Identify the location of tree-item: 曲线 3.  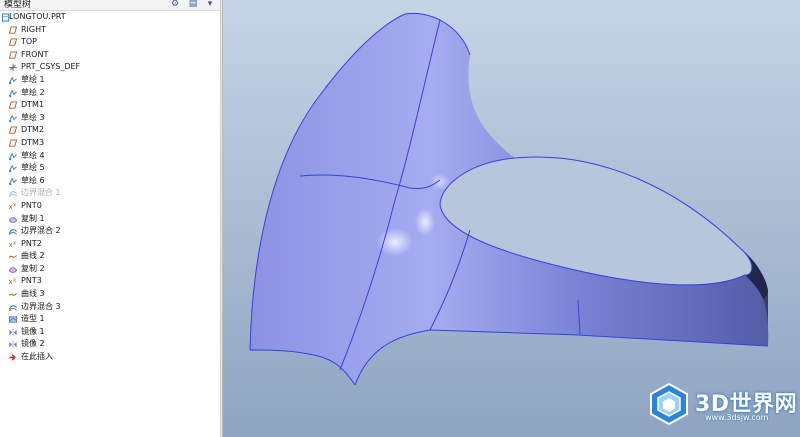
(110, 294).